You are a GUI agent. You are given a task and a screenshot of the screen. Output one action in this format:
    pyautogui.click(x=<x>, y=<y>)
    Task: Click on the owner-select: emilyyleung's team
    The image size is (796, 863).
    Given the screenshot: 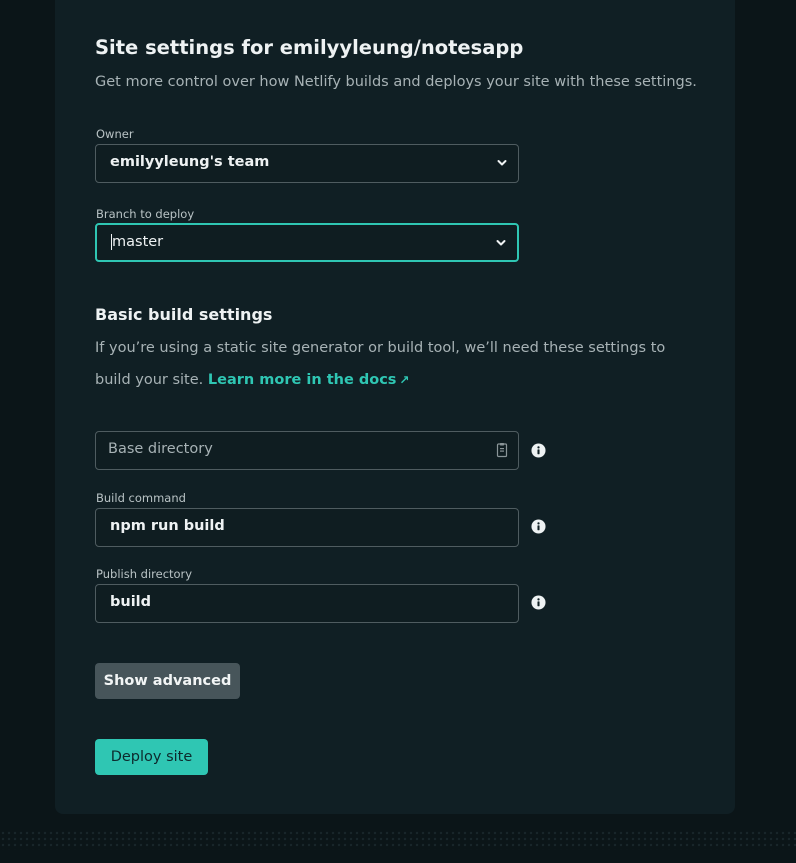 What is the action you would take?
    pyautogui.click(x=307, y=163)
    